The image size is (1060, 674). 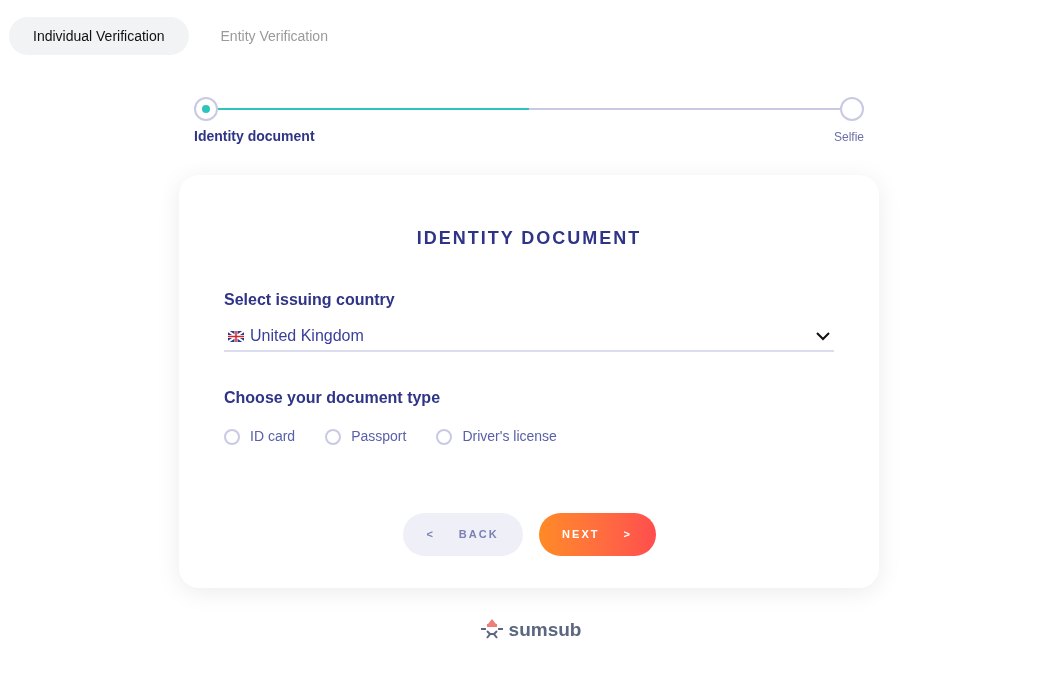 I want to click on flag-icon, so click(x=236, y=336).